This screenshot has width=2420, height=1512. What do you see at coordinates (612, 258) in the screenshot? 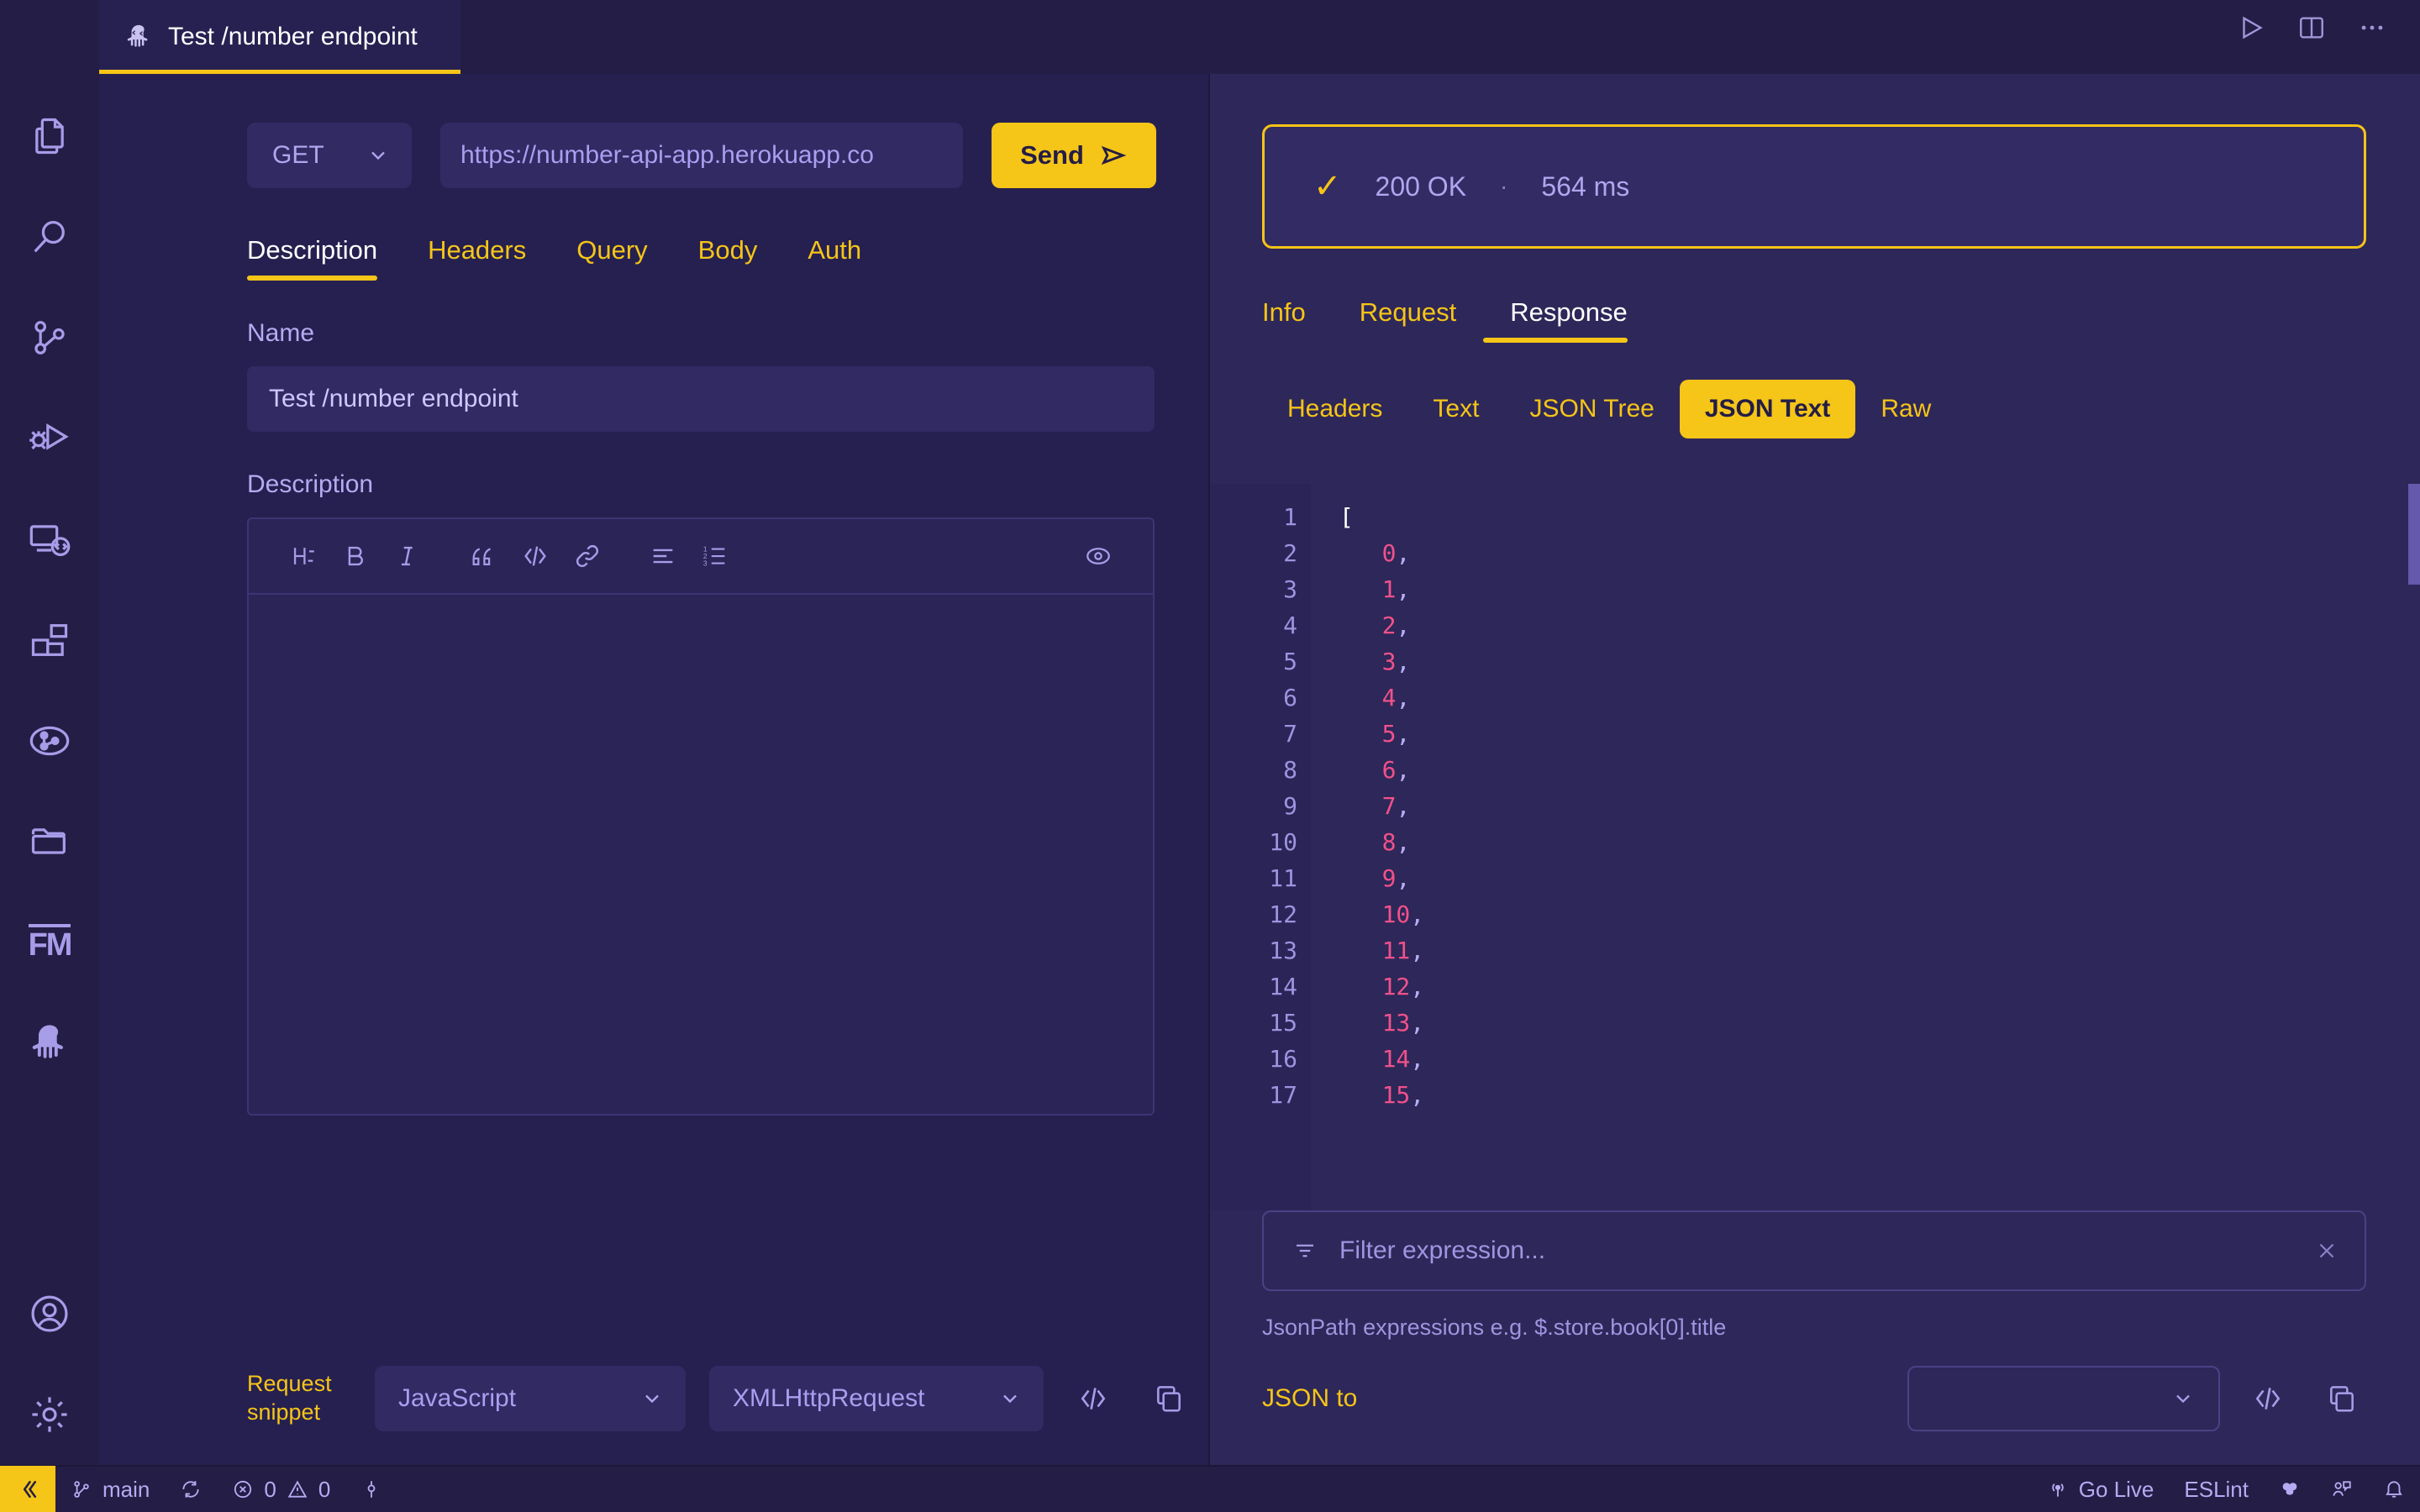
I see `tab-query: Query` at bounding box center [612, 258].